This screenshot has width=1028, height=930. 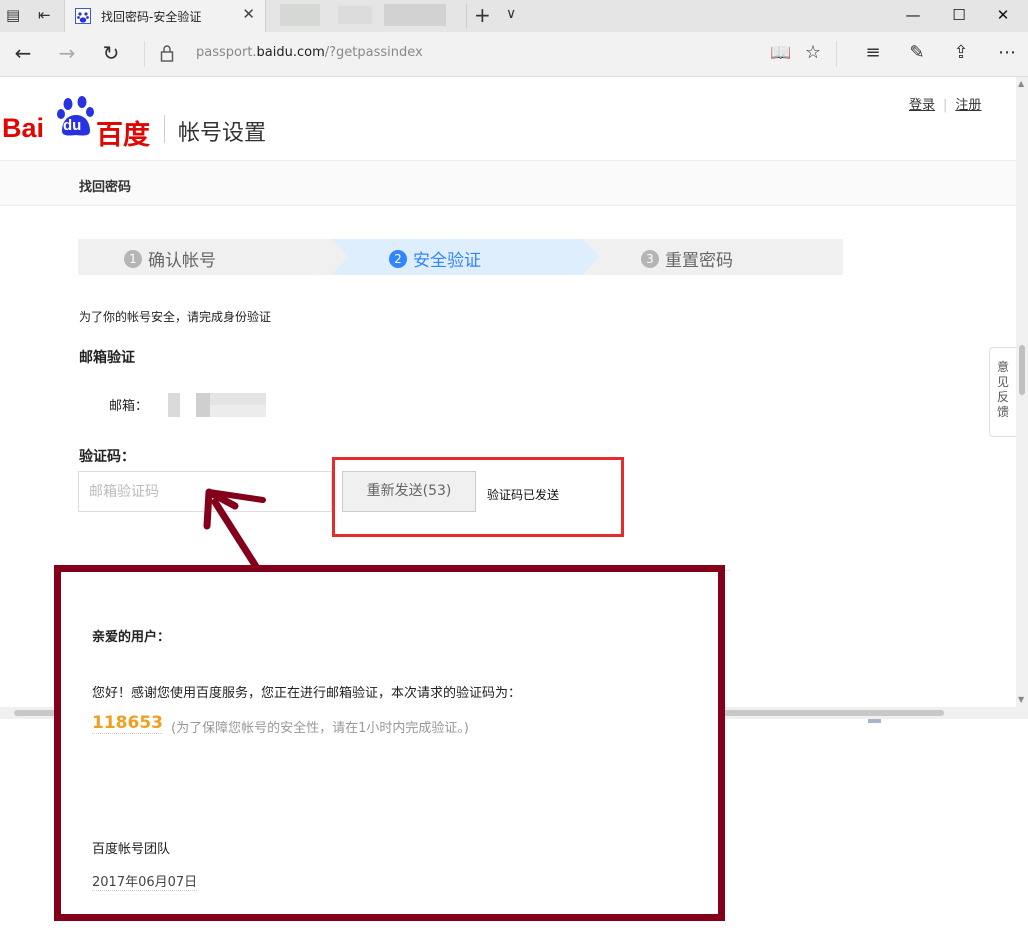 I want to click on feedback-label: 意见反馈, so click(x=1002, y=389).